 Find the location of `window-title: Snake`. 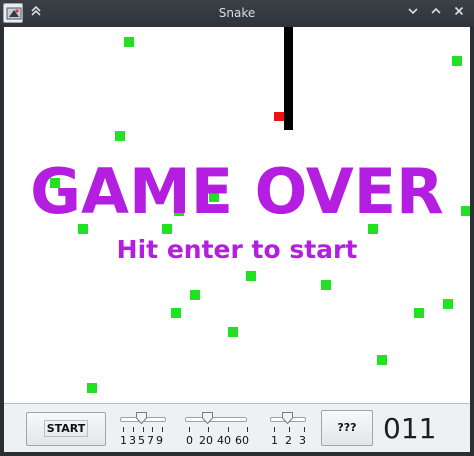

window-title: Snake is located at coordinates (237, 13).